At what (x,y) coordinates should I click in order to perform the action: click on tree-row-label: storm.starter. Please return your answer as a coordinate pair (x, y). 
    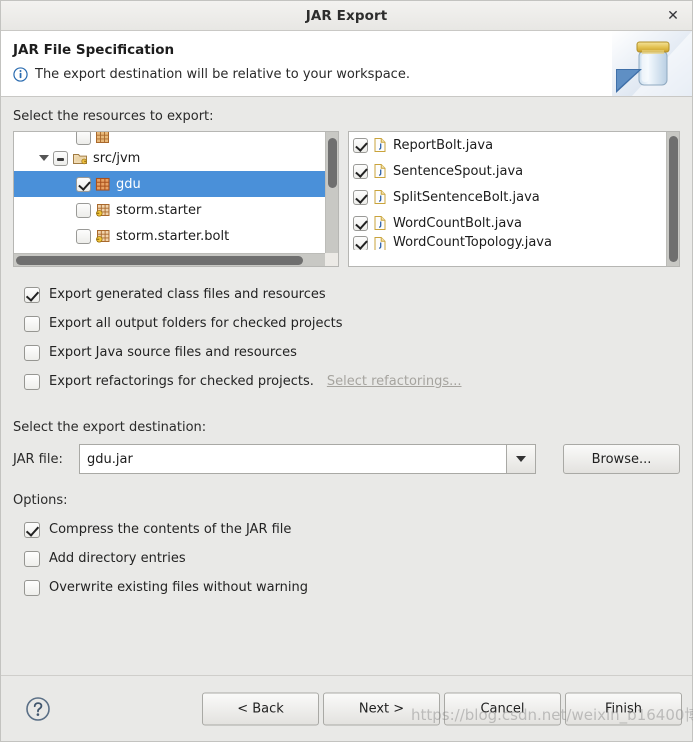
    Looking at the image, I should click on (159, 210).